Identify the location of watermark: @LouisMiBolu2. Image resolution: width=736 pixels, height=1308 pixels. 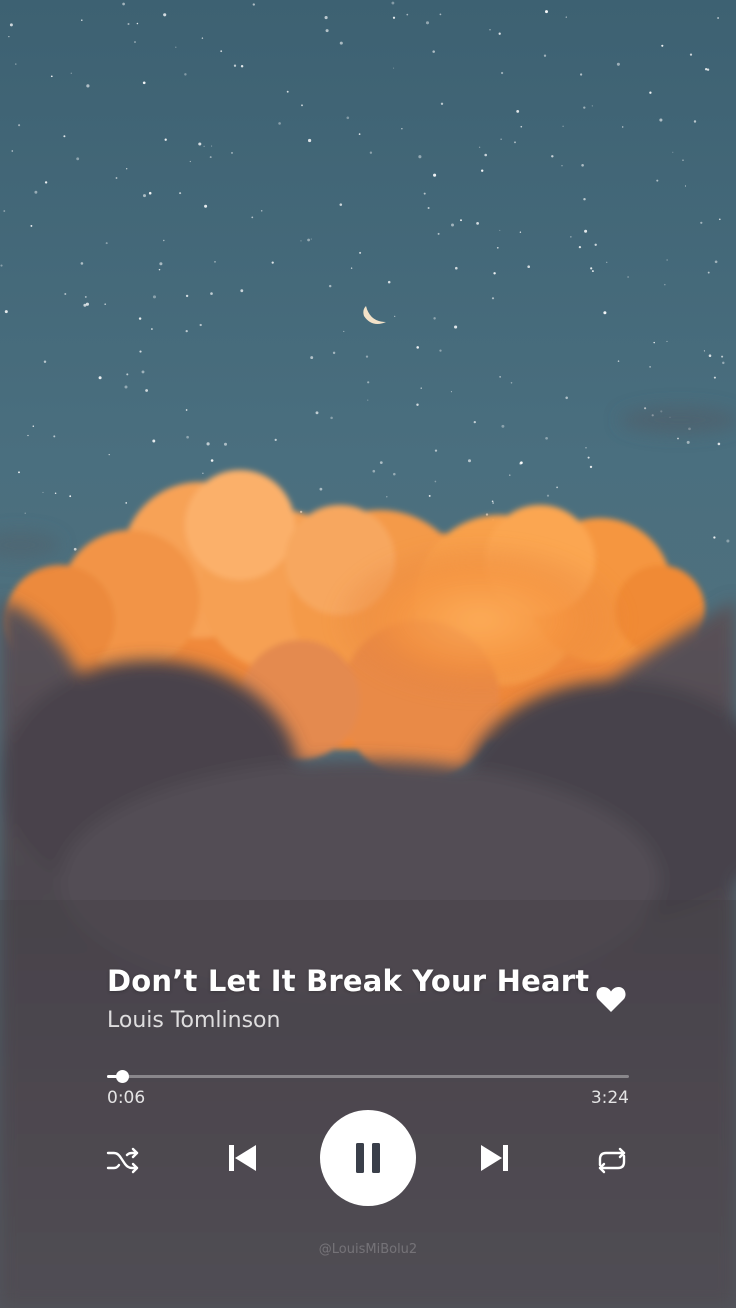
(368, 1249).